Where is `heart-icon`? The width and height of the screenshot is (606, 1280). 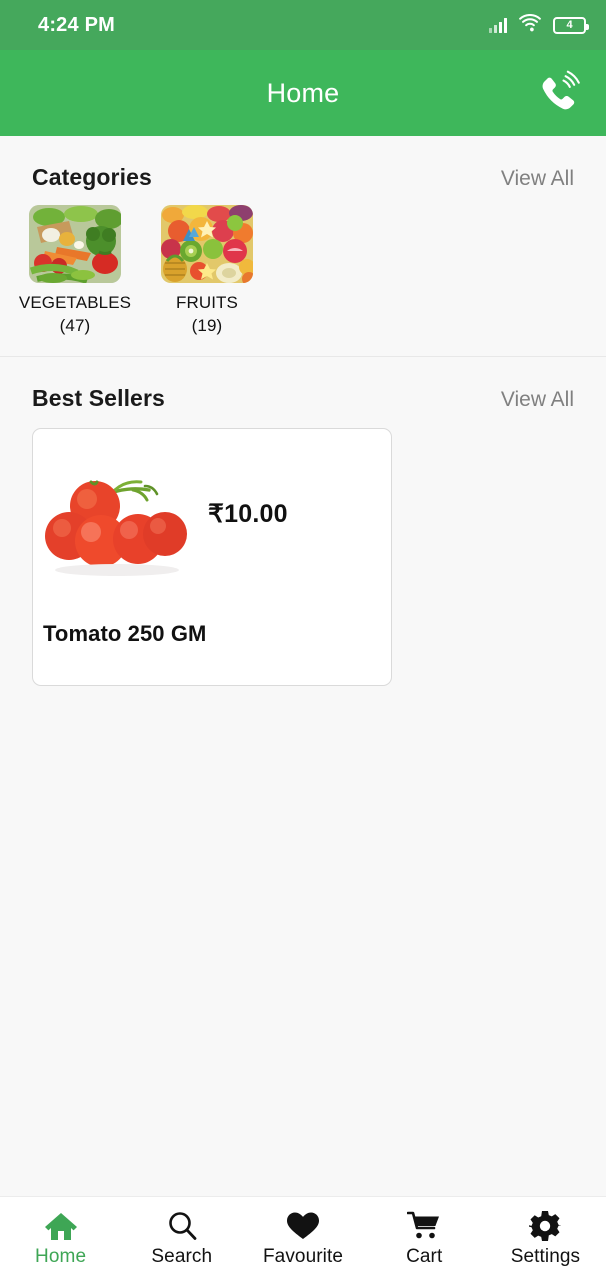 heart-icon is located at coordinates (303, 1226).